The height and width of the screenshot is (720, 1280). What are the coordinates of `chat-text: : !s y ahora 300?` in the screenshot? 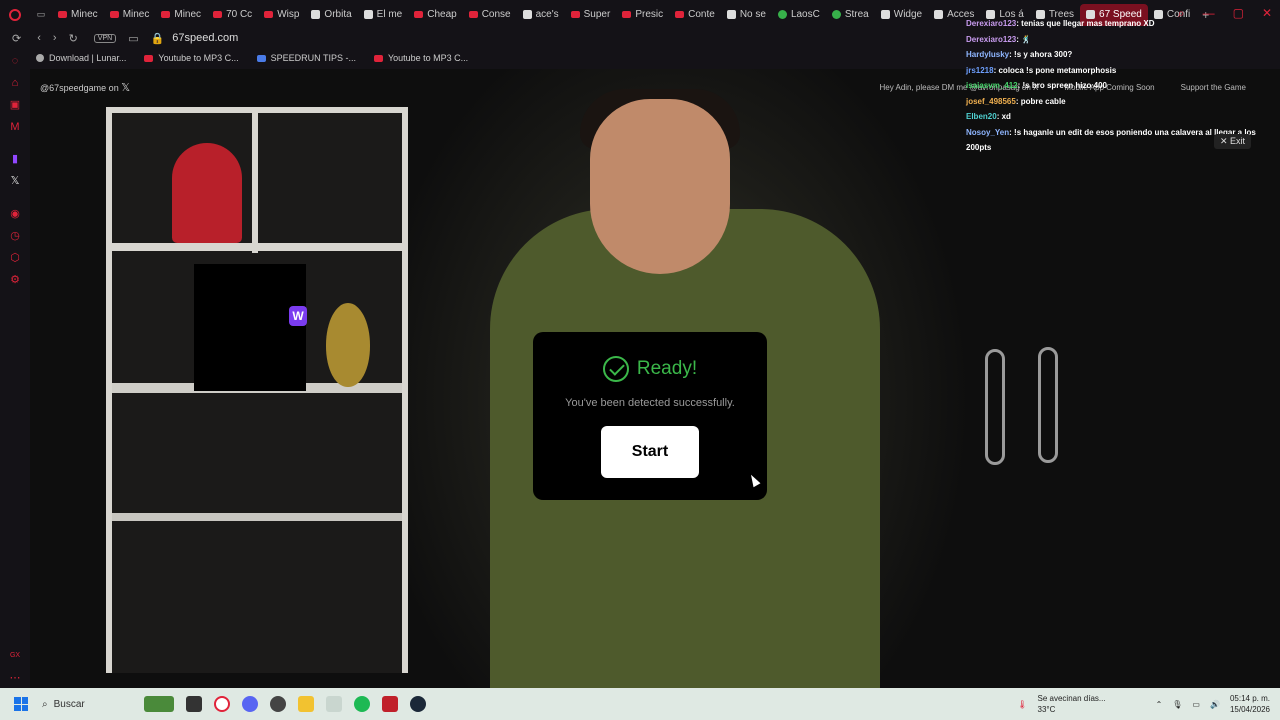 It's located at (1041, 54).